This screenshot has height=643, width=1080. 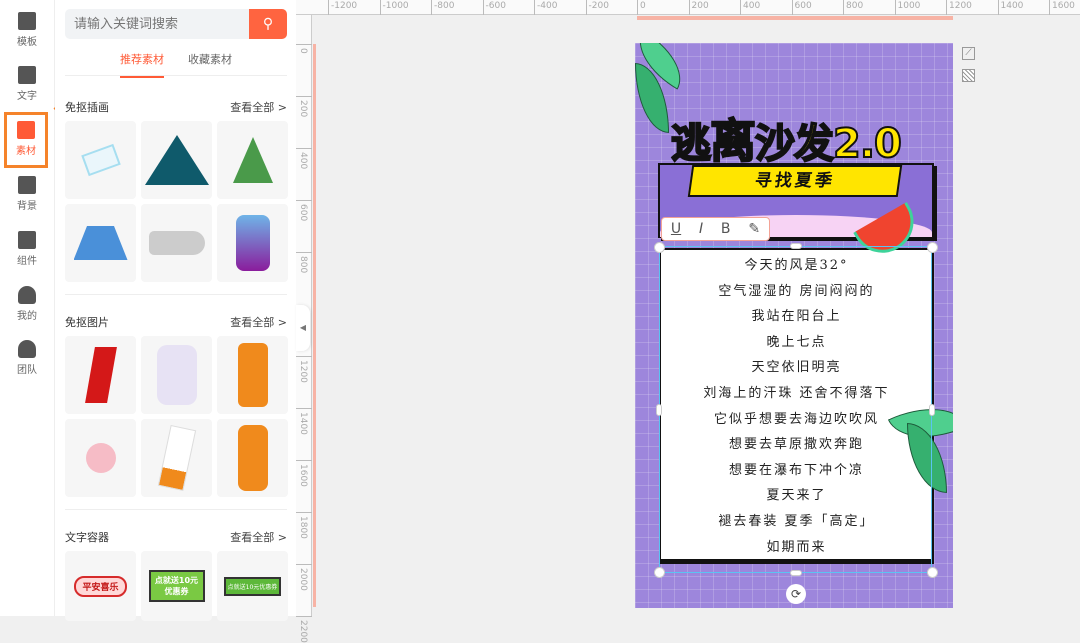 I want to click on ruler-tick-text: 800, so click(x=303, y=265).